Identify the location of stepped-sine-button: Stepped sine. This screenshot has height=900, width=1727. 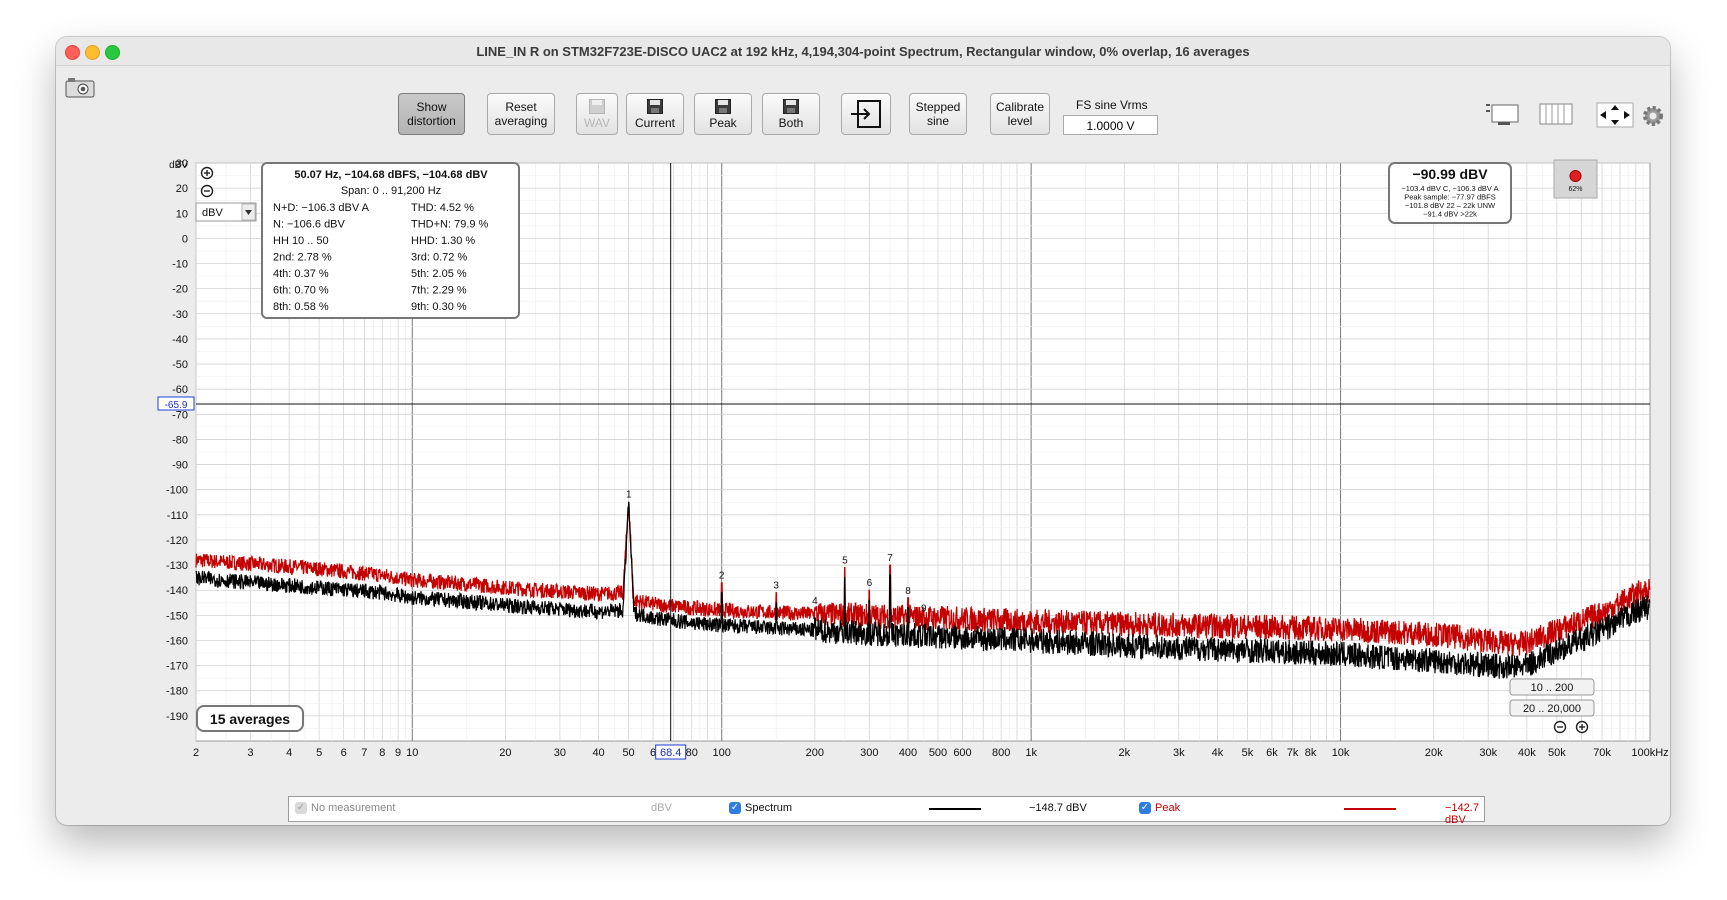
(938, 114).